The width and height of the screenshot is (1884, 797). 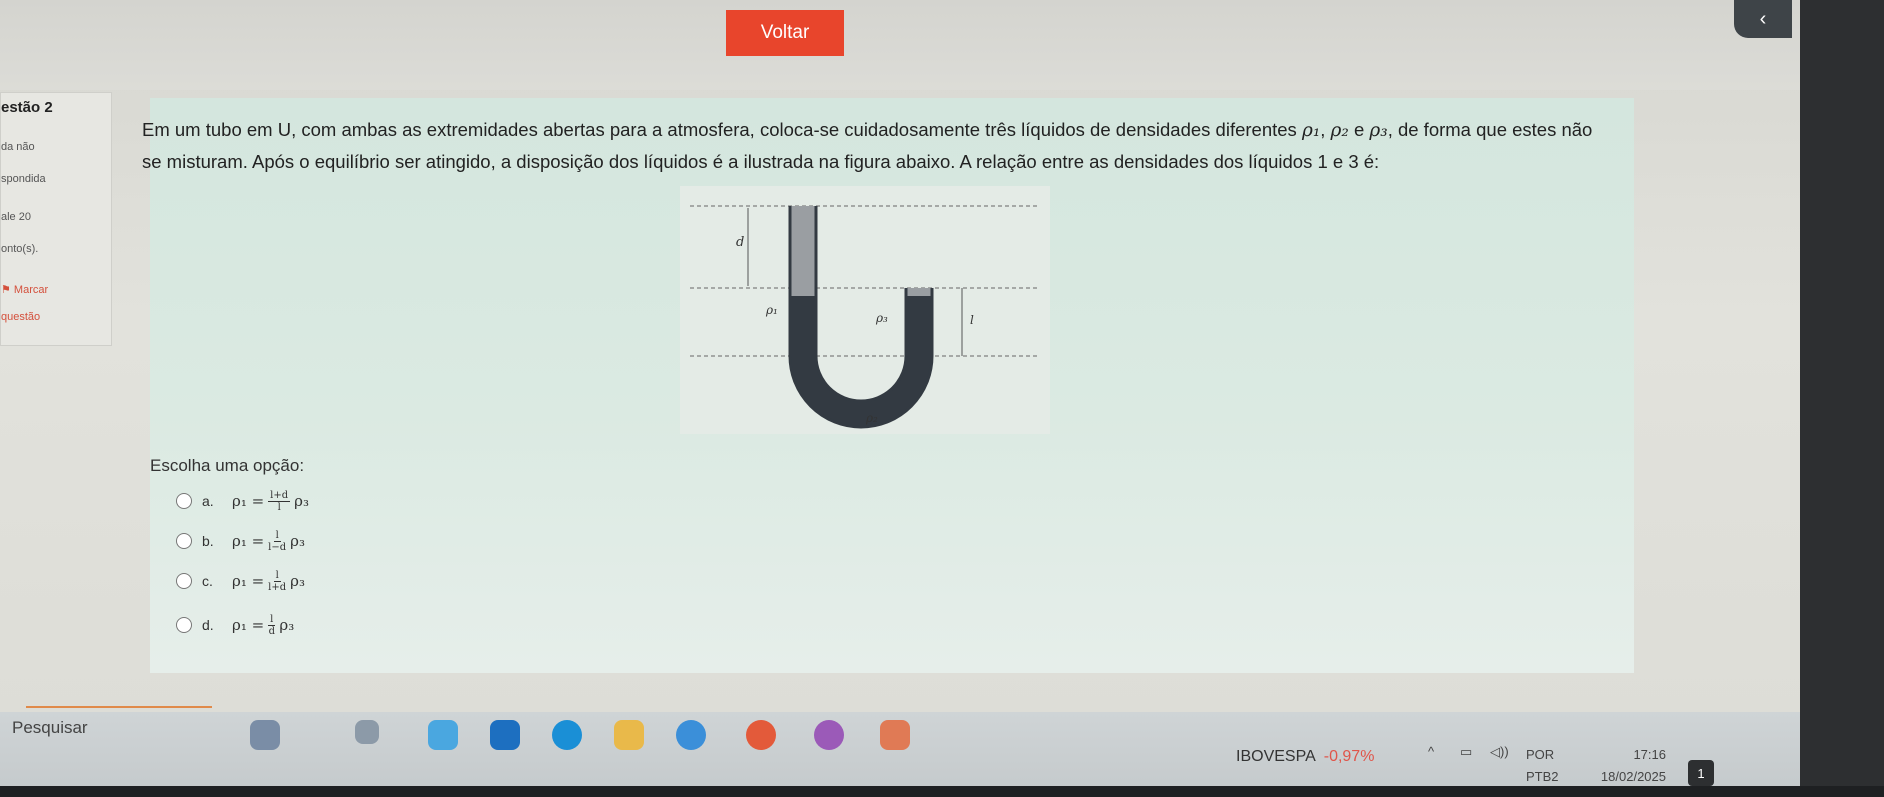 I want to click on option-letter: d., so click(x=208, y=625).